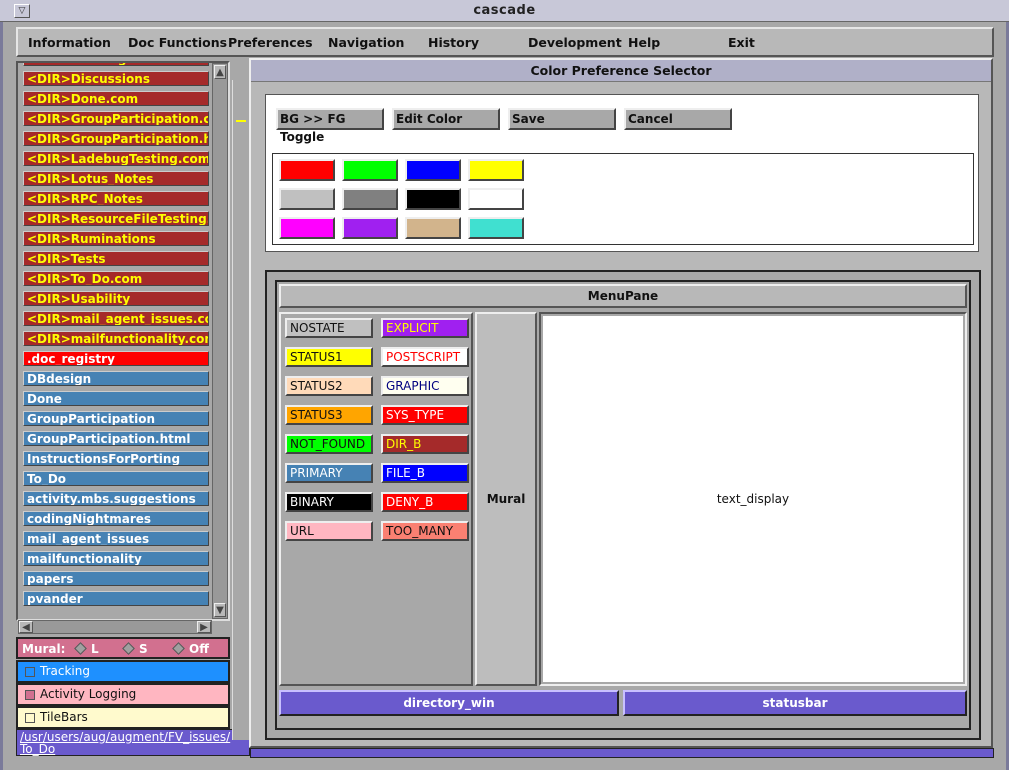  Describe the element at coordinates (425, 328) in the screenshot. I see `state-explicit-button: EXPLICIT` at that location.